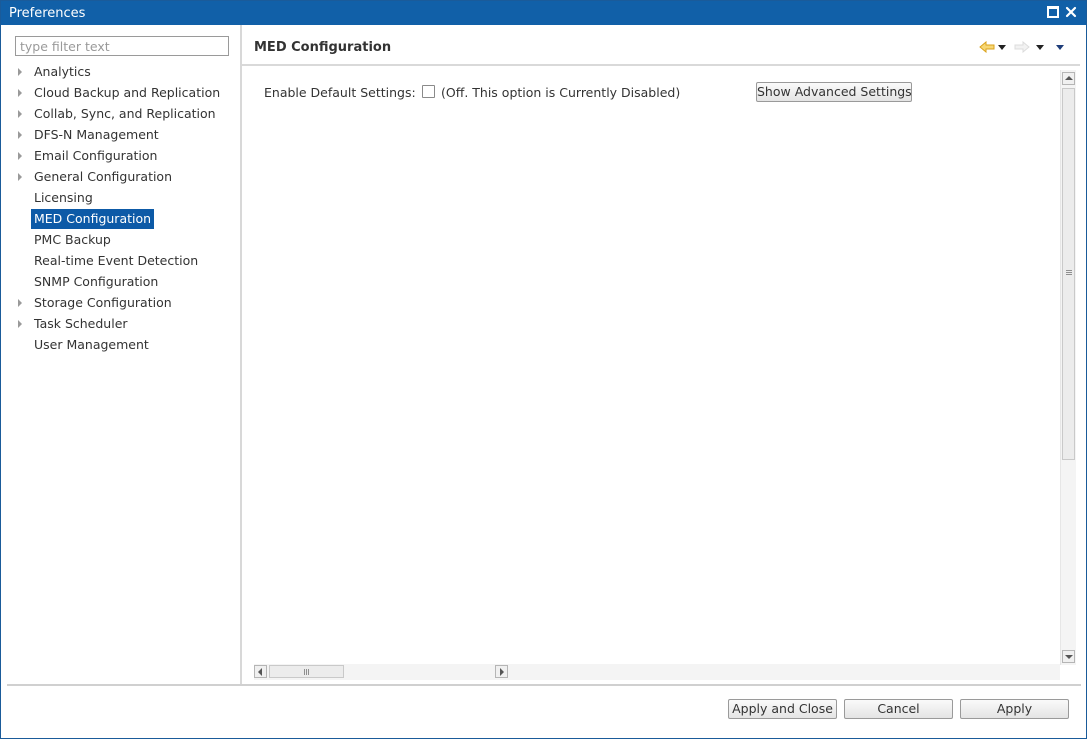  I want to click on enable-default-label: Enable Default Settings:, so click(340, 92).